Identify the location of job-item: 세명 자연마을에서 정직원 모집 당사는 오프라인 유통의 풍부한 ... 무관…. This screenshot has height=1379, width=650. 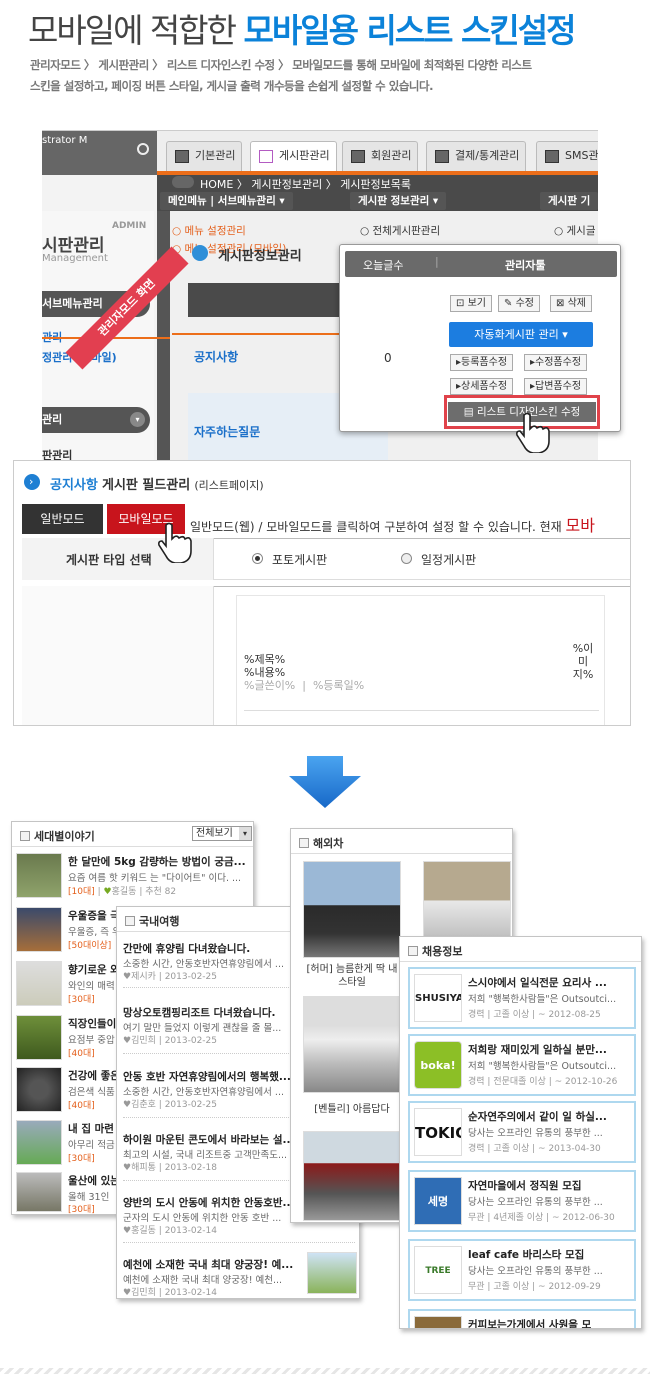
(522, 1201).